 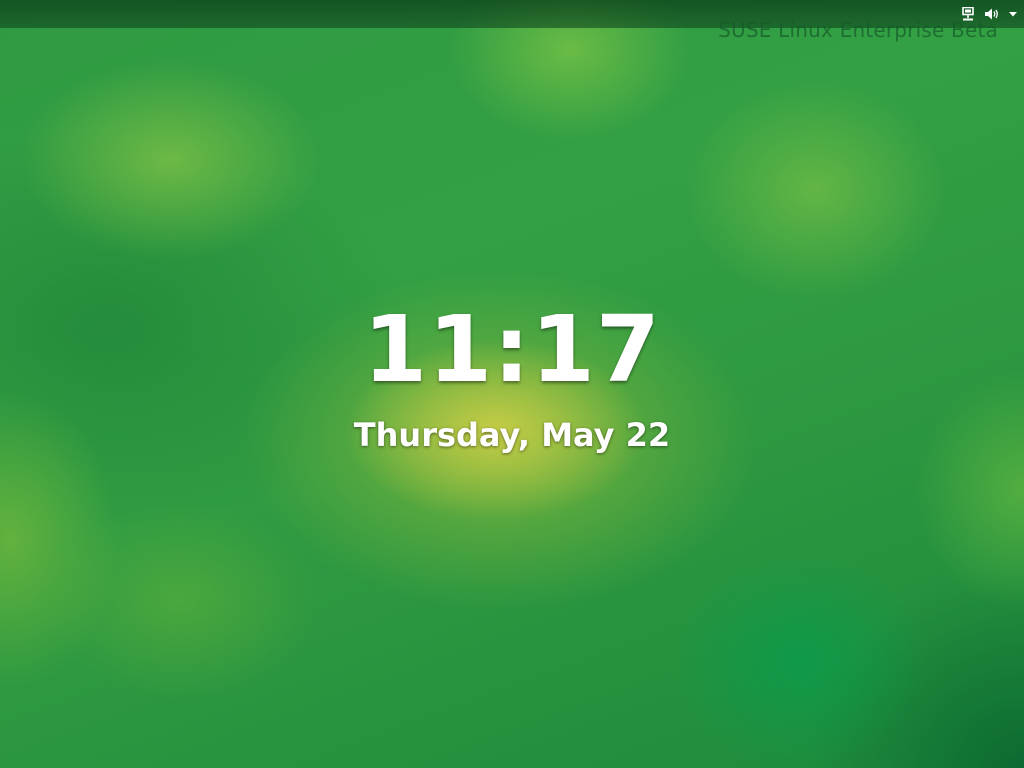 What do you see at coordinates (1013, 14) in the screenshot?
I see `system-menu-arrow-icon` at bounding box center [1013, 14].